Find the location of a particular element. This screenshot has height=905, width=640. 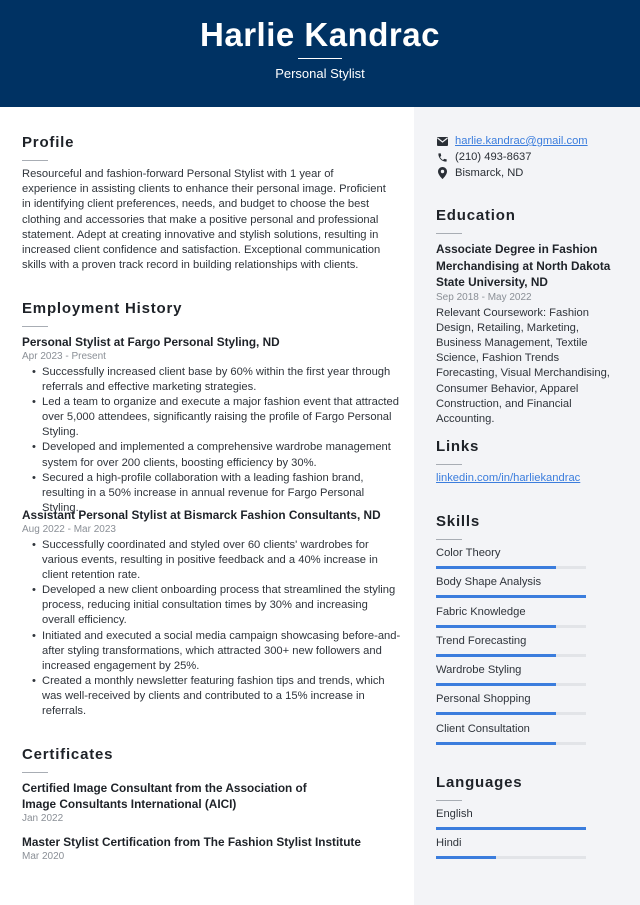

resume-header: Harlie Kandrac Personal Stylist is located at coordinates (320, 53).